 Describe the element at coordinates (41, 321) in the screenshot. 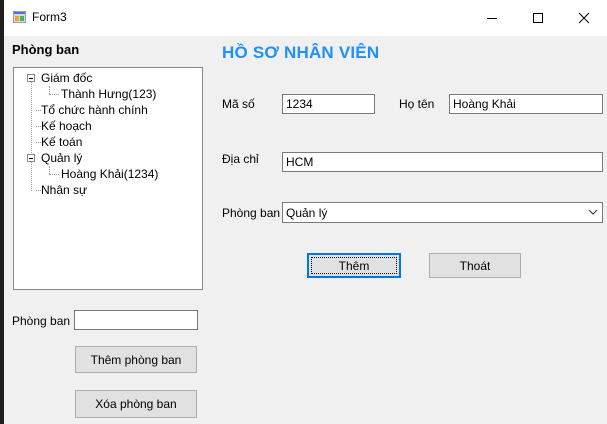

I see `department-label: Phòng ban` at that location.